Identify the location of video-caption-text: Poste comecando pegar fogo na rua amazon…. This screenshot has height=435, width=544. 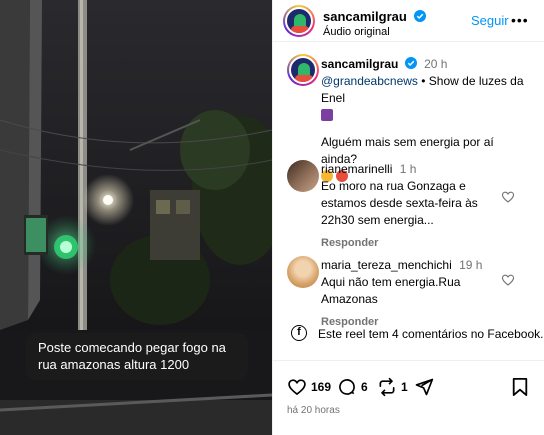
(132, 356).